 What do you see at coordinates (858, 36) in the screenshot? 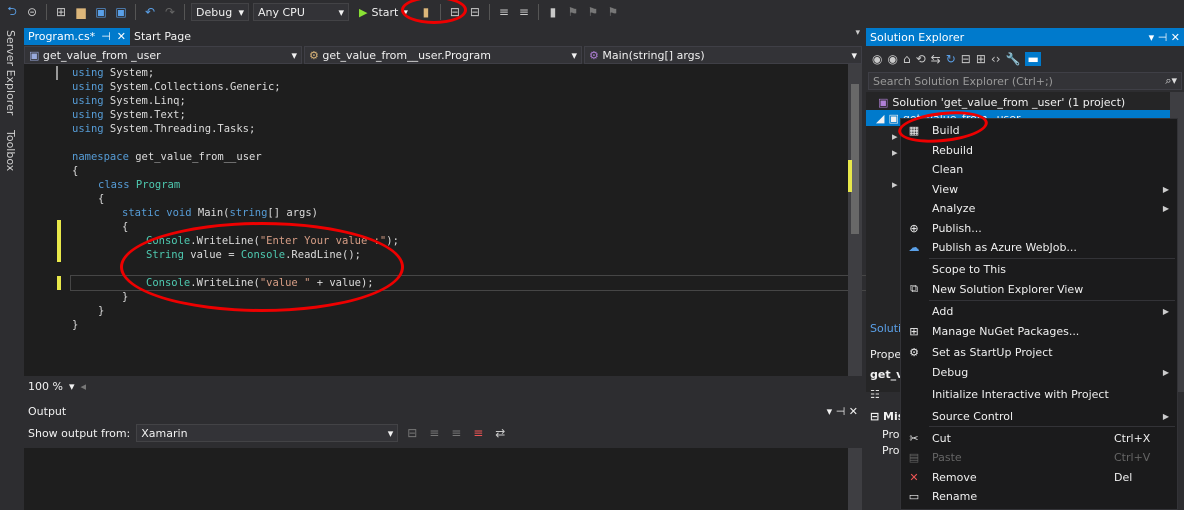
I see `tab-overflow-icon: ▾` at bounding box center [858, 36].